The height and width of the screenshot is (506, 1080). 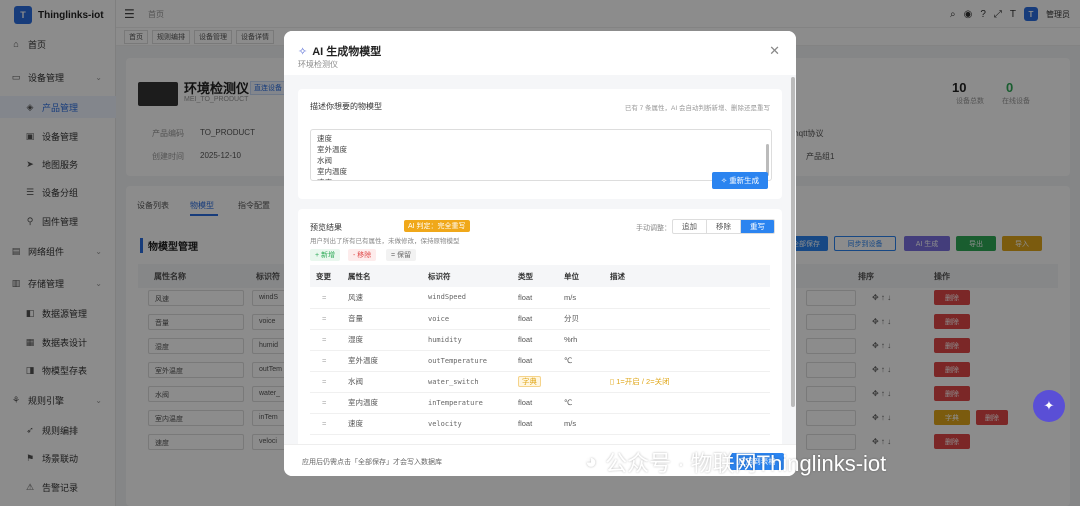 What do you see at coordinates (725, 180) in the screenshot?
I see `sparkle-icon: ✧` at bounding box center [725, 180].